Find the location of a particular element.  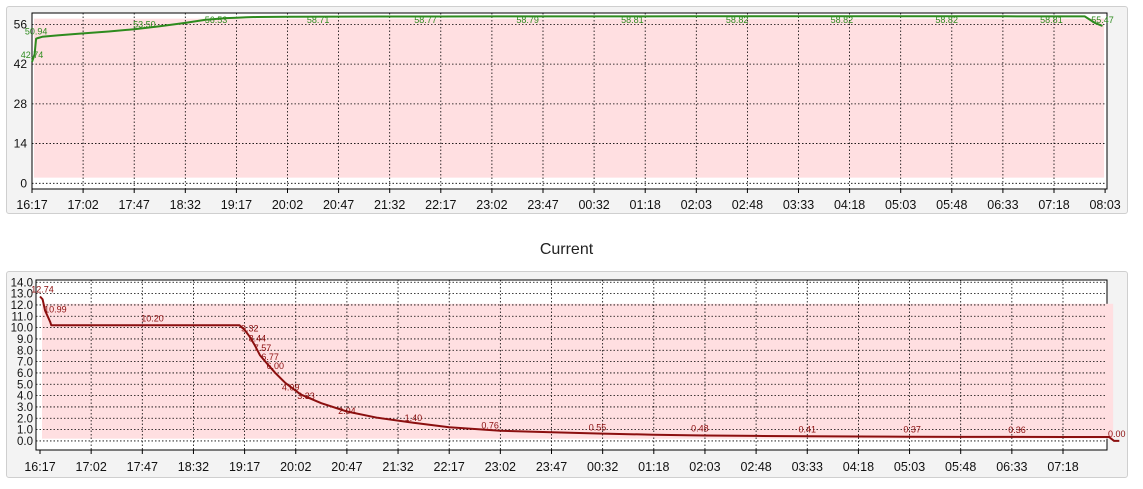

top-data-label: 56.53 is located at coordinates (216, 20).